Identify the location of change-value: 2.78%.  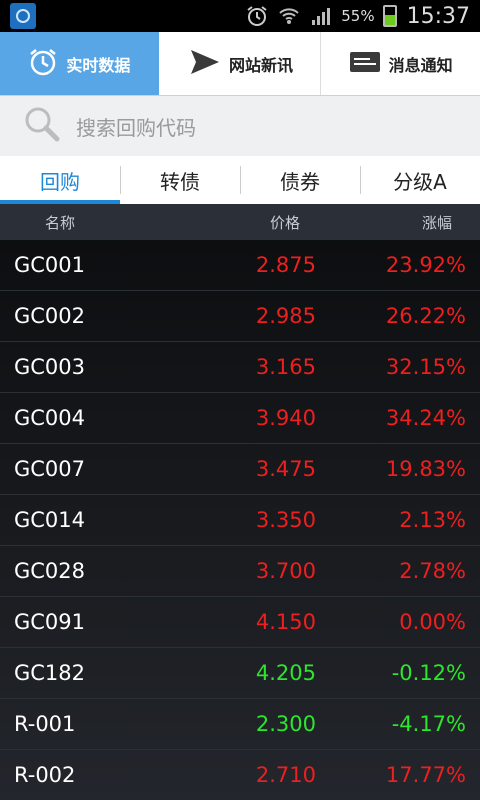
(432, 571).